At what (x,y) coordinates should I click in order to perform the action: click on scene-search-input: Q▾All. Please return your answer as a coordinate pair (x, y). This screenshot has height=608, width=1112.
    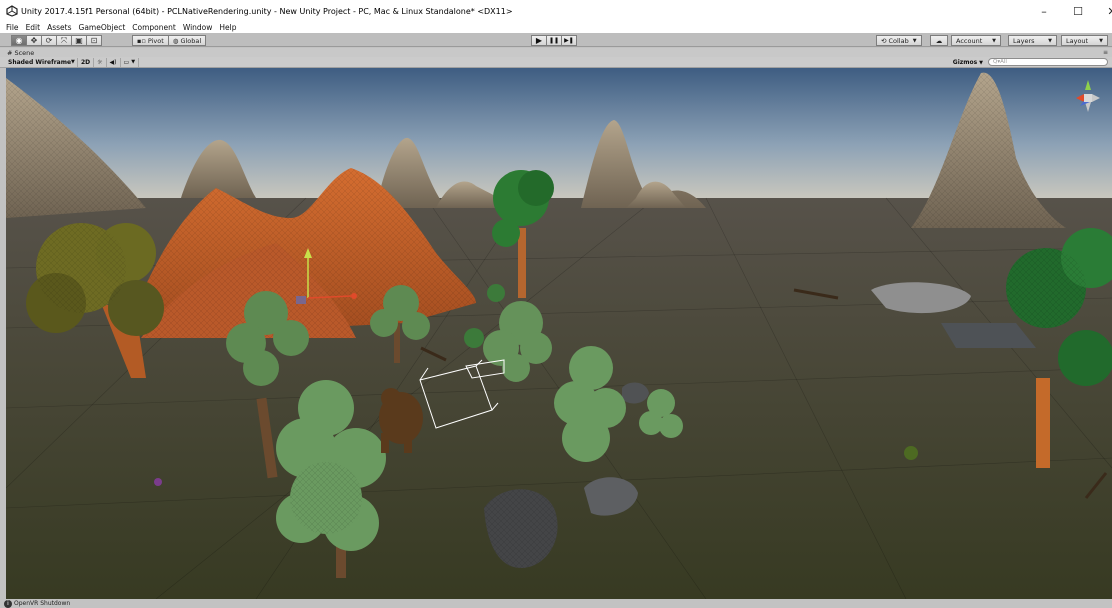
    Looking at the image, I should click on (1048, 62).